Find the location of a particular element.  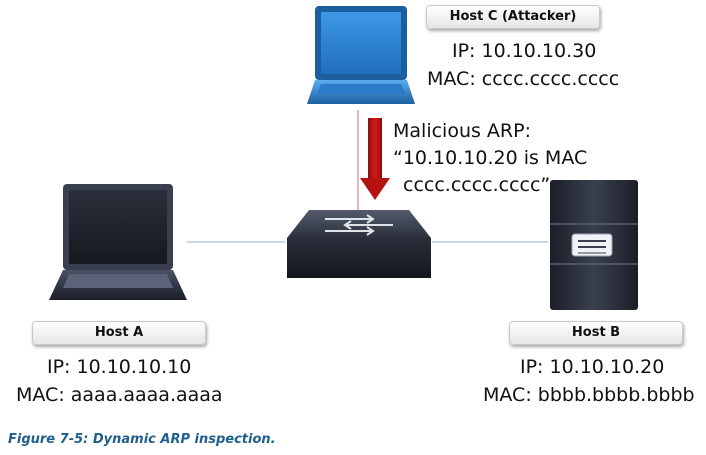

host-c-ip: IP: 10.10.10.30 is located at coordinates (524, 51).